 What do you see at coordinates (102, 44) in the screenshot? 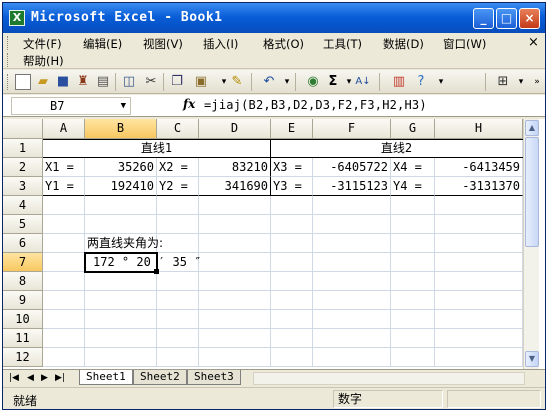
I see `menu-edit: 编辑(E)` at bounding box center [102, 44].